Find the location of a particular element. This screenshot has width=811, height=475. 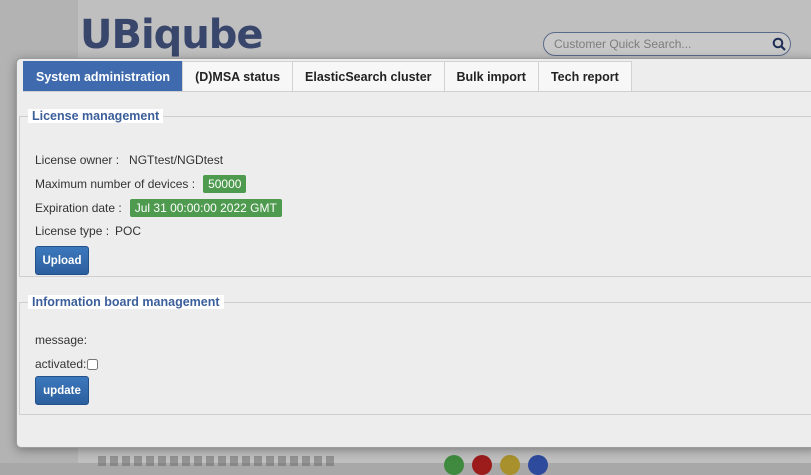

status-dot-yellow is located at coordinates (510, 465).